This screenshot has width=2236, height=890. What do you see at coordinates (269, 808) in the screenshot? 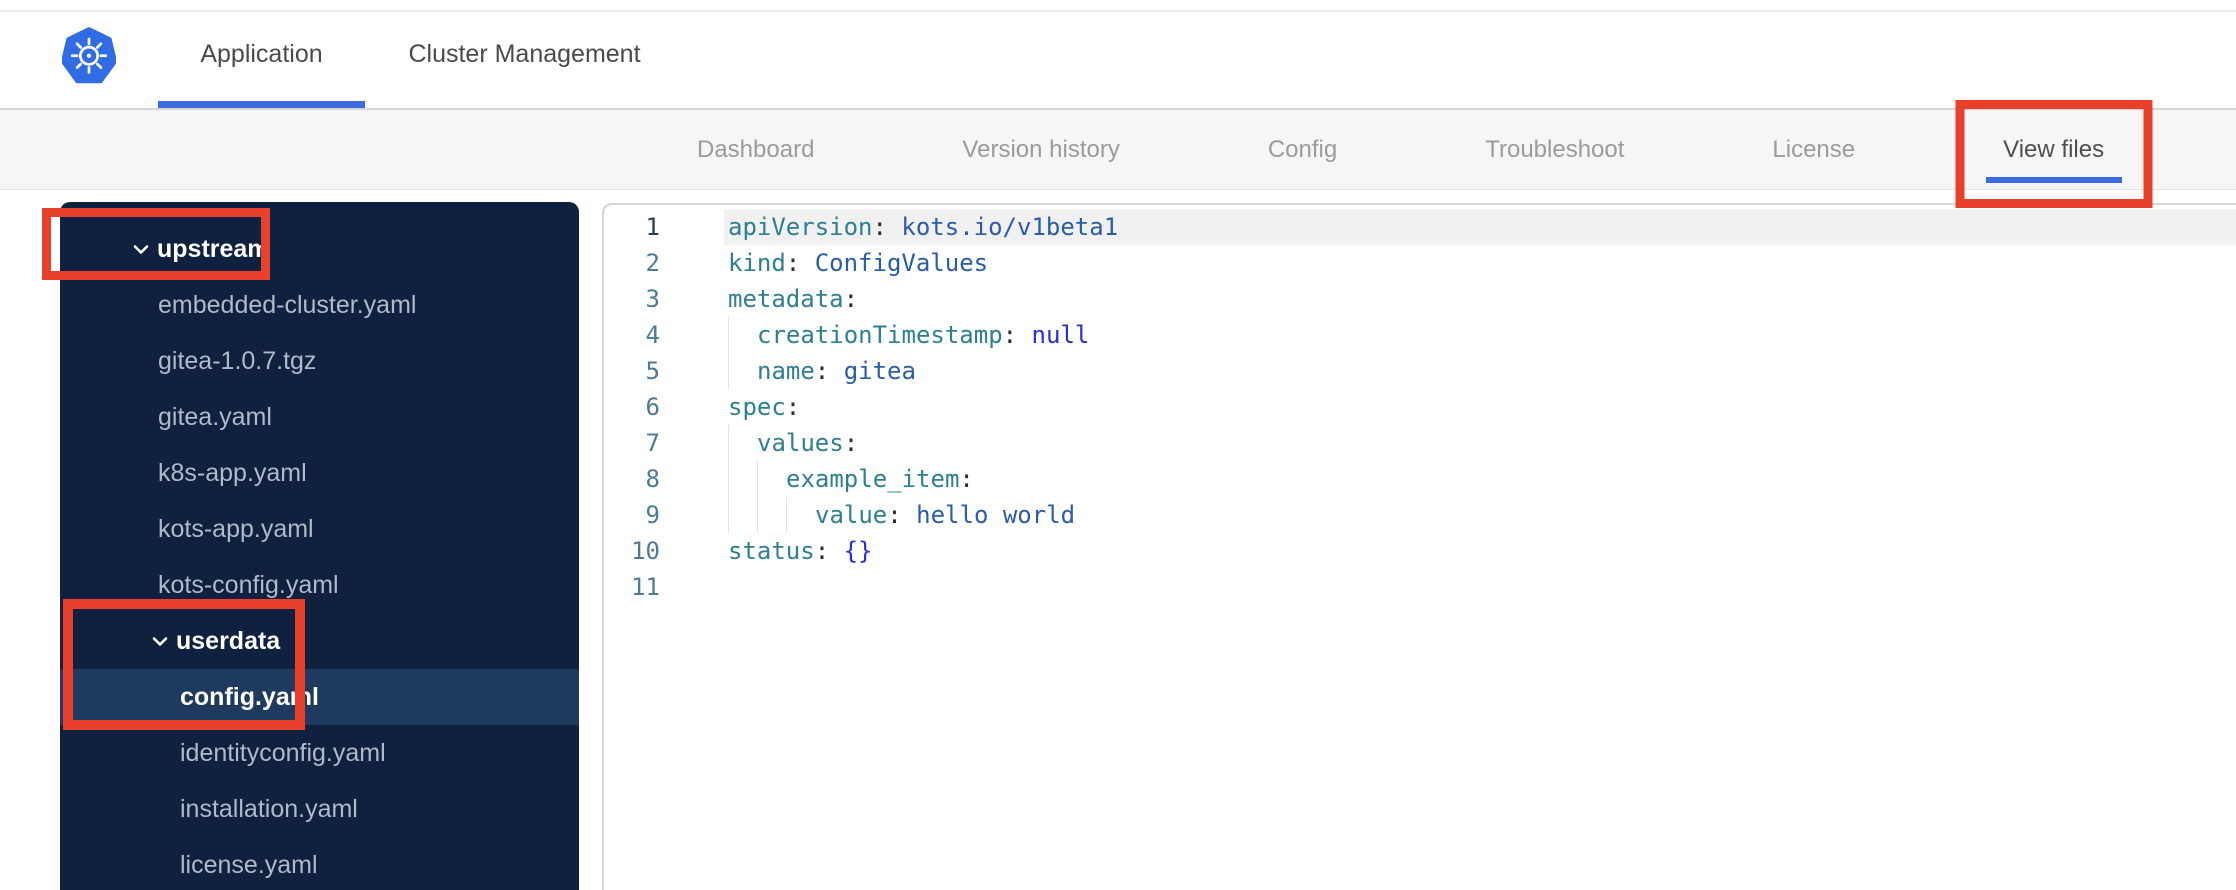
I see `tree-file-label: installation.yaml` at bounding box center [269, 808].